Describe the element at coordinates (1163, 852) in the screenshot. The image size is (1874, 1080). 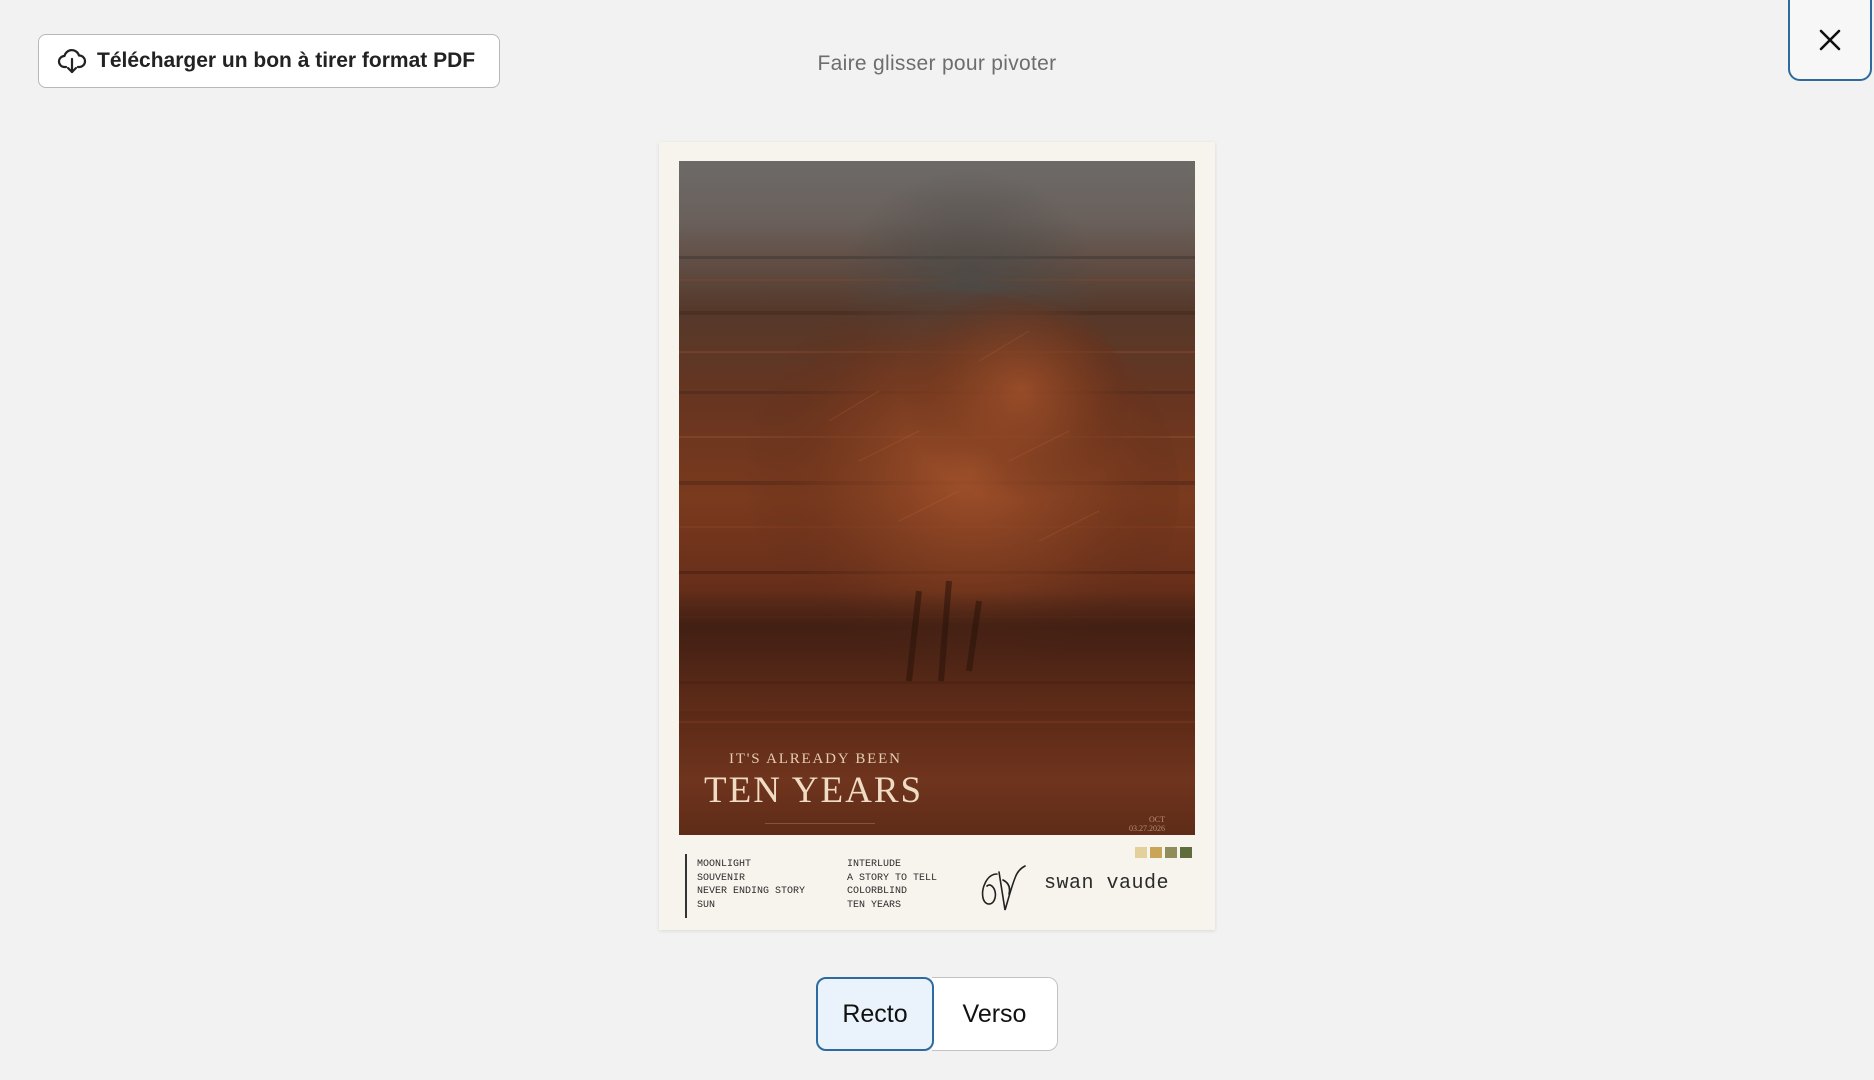
I see `color-swatches` at that location.